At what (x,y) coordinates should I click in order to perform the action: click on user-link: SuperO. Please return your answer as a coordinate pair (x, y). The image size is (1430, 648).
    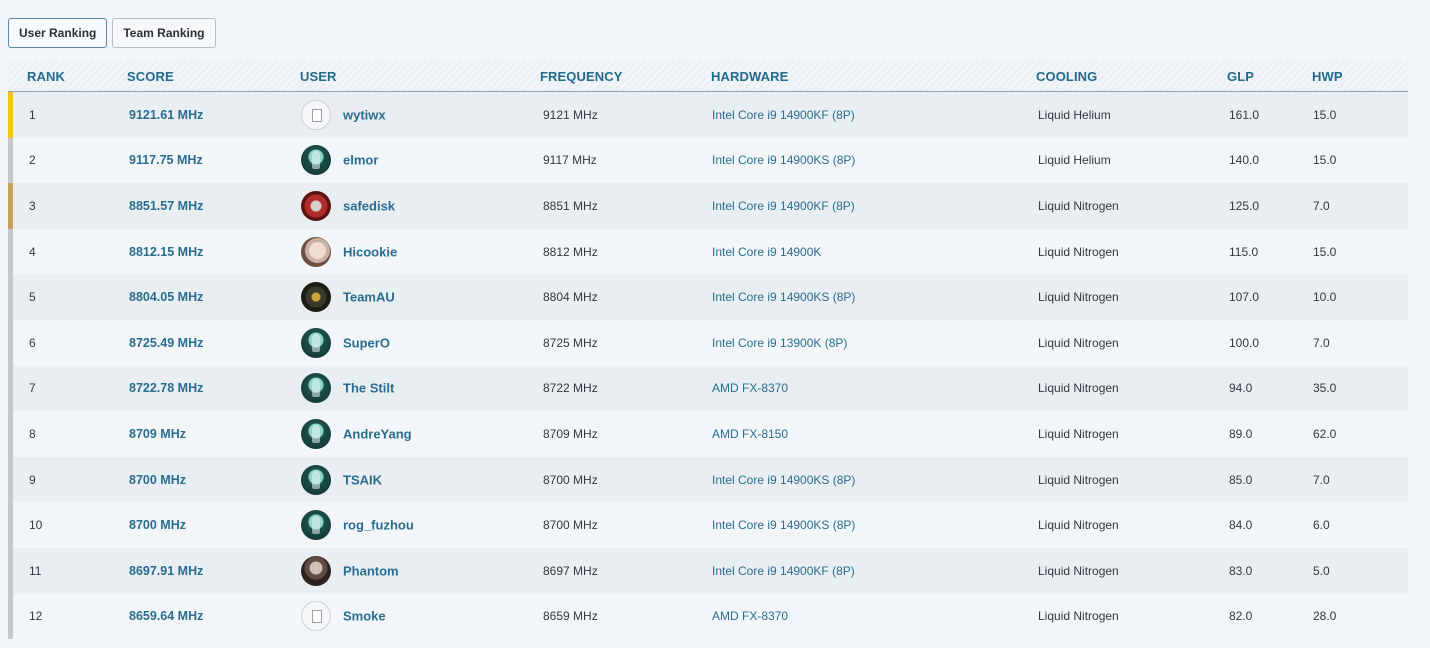
    Looking at the image, I should click on (366, 342).